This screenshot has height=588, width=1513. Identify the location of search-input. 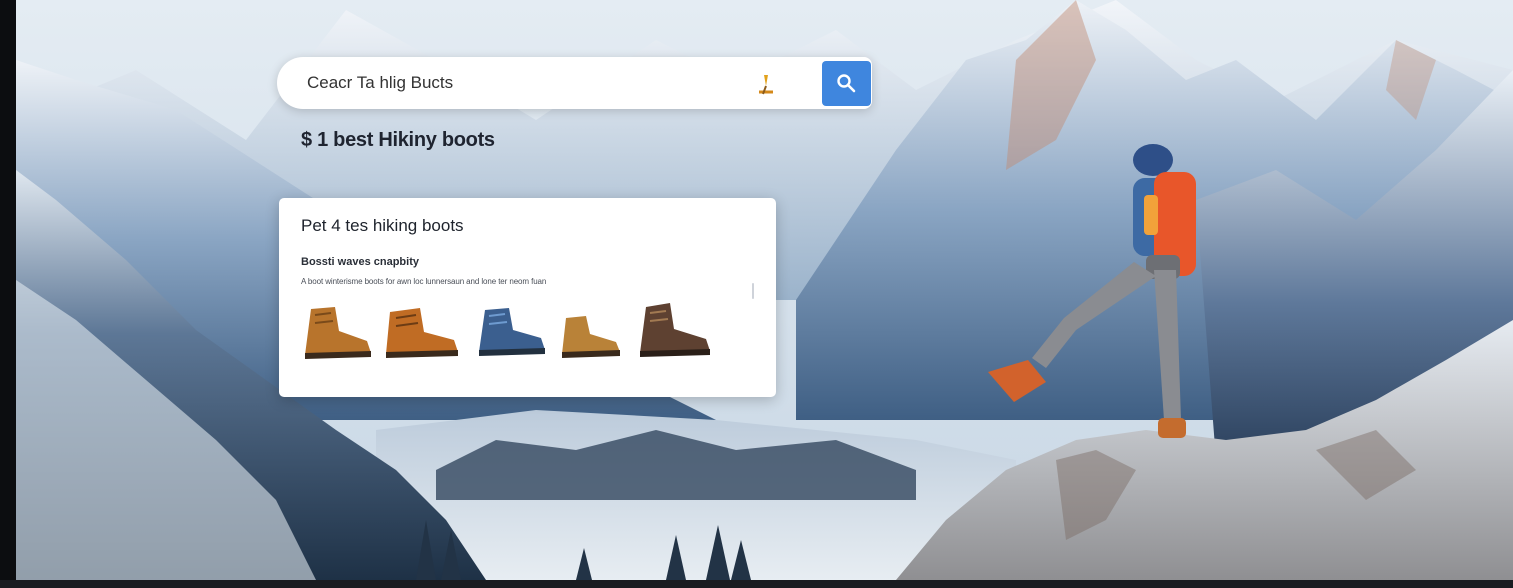
(517, 83).